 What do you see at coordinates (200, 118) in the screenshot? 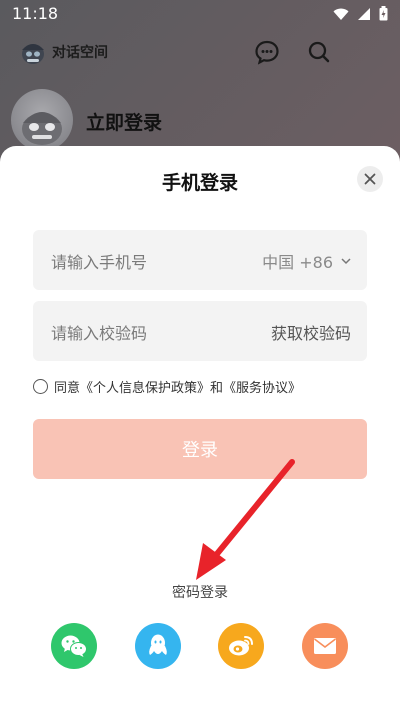
I see `profile-header: 立即登录` at bounding box center [200, 118].